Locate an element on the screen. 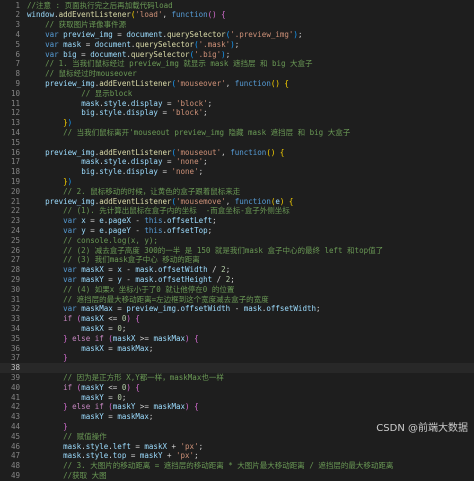  code-token: // 因为是正方形 X,Y都一样，maskMax也一样 is located at coordinates (143, 377).